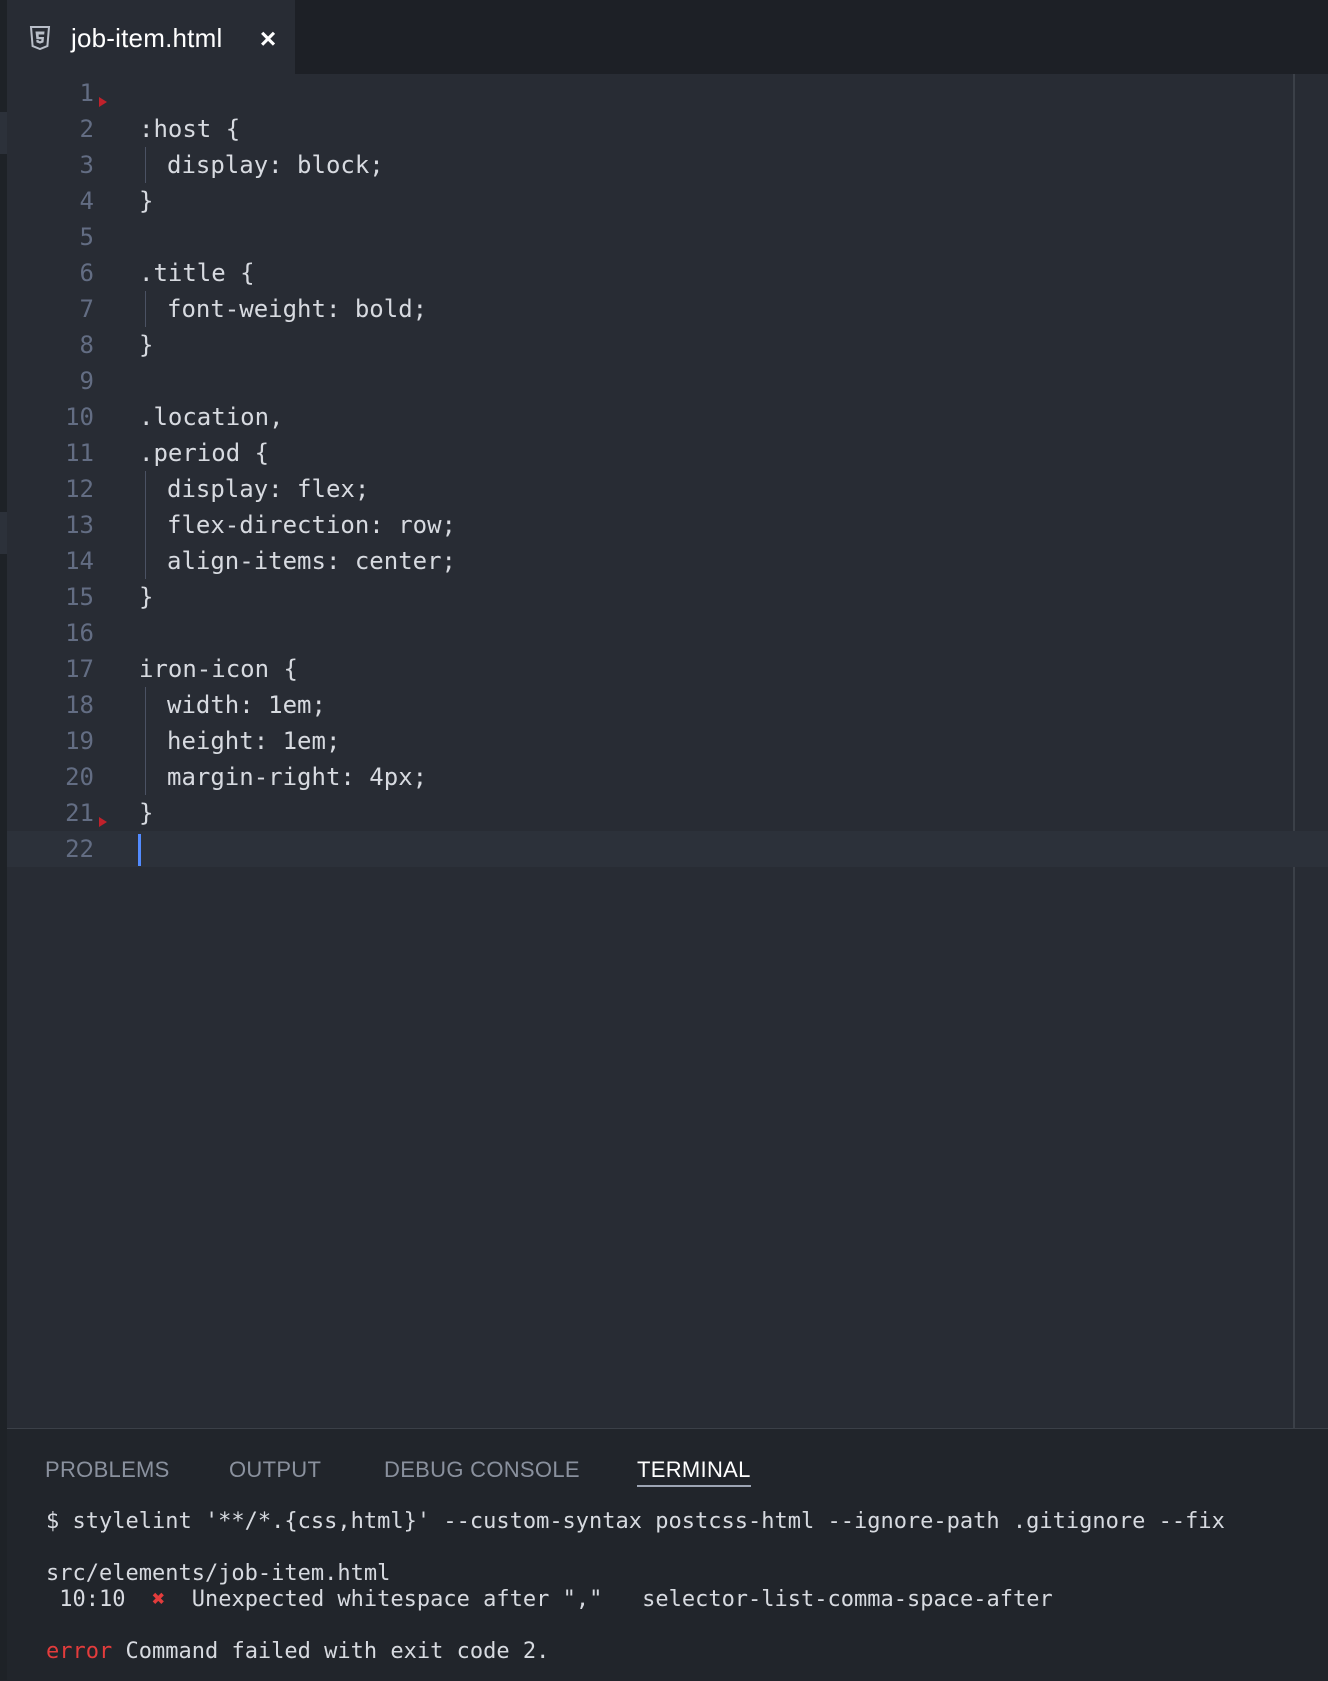 The image size is (1328, 1681). Describe the element at coordinates (667, 849) in the screenshot. I see `code-line: 22` at that location.